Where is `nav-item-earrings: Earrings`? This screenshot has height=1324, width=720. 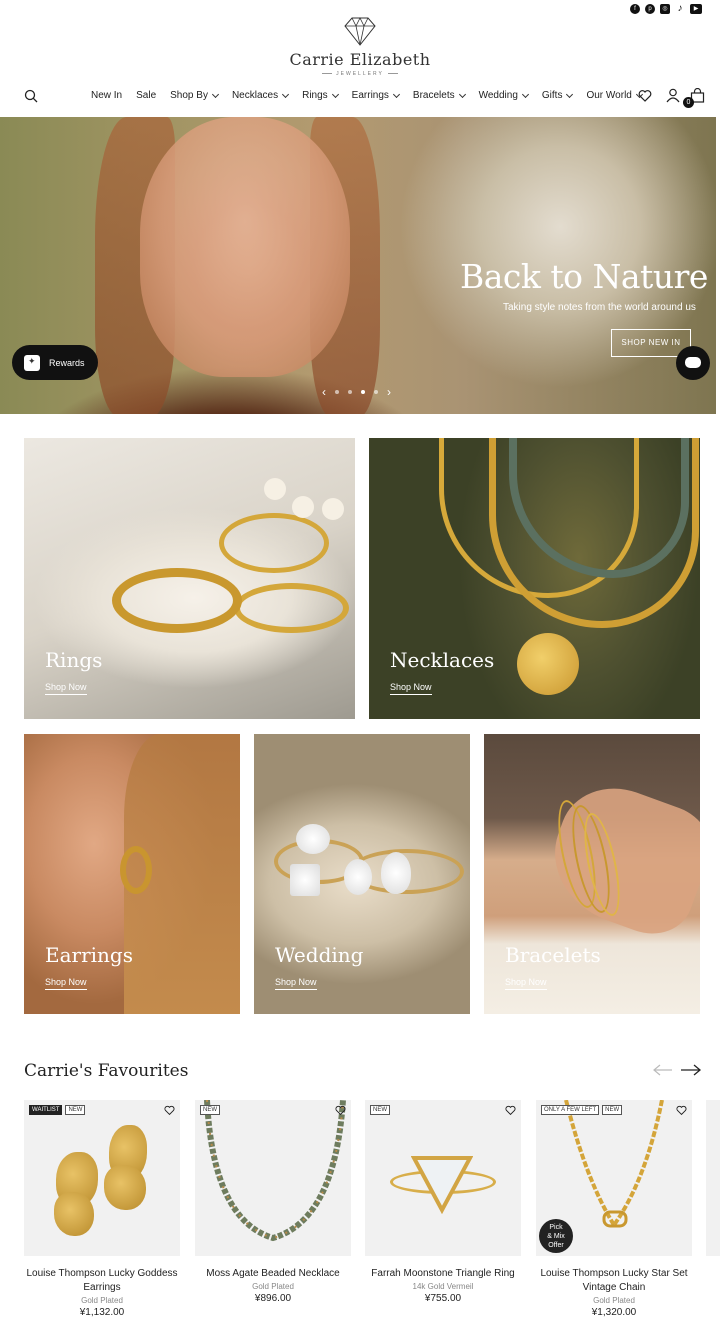 nav-item-earrings: Earrings is located at coordinates (376, 95).